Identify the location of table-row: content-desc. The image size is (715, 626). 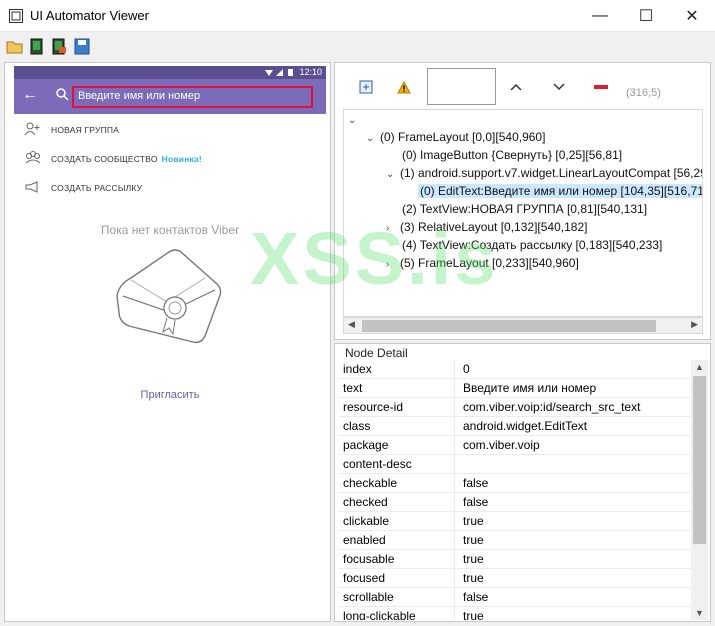
(515, 464).